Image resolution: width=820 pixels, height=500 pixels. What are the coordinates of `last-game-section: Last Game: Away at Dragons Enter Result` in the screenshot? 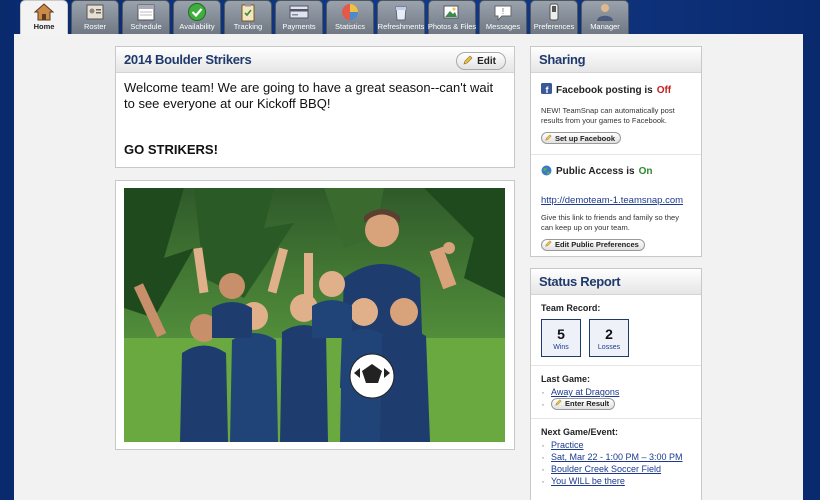 It's located at (616, 392).